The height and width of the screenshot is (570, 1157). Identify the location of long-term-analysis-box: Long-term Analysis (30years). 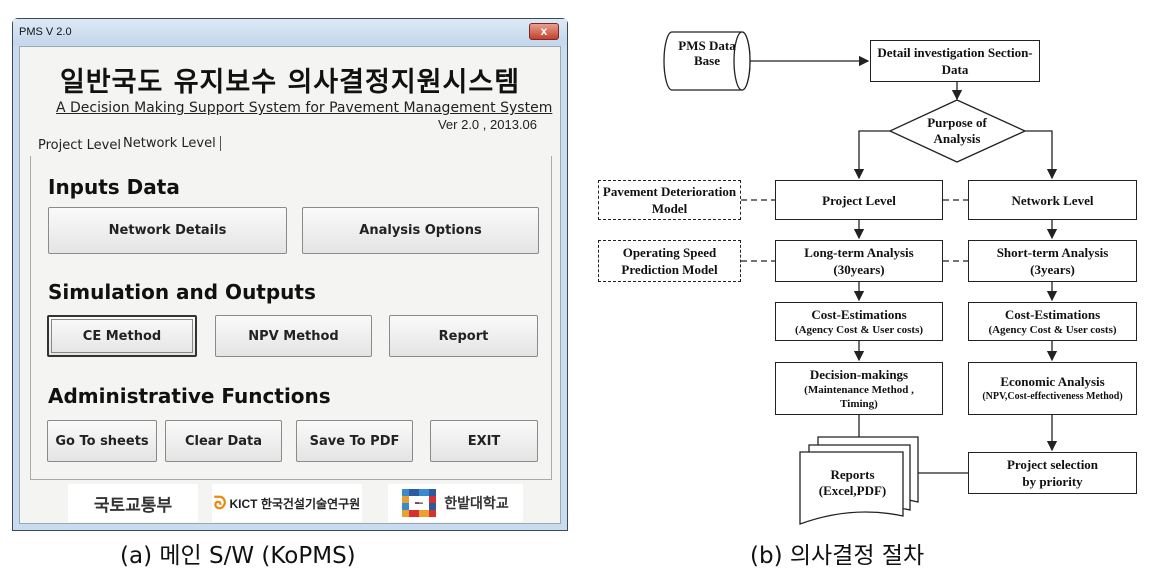
(859, 261).